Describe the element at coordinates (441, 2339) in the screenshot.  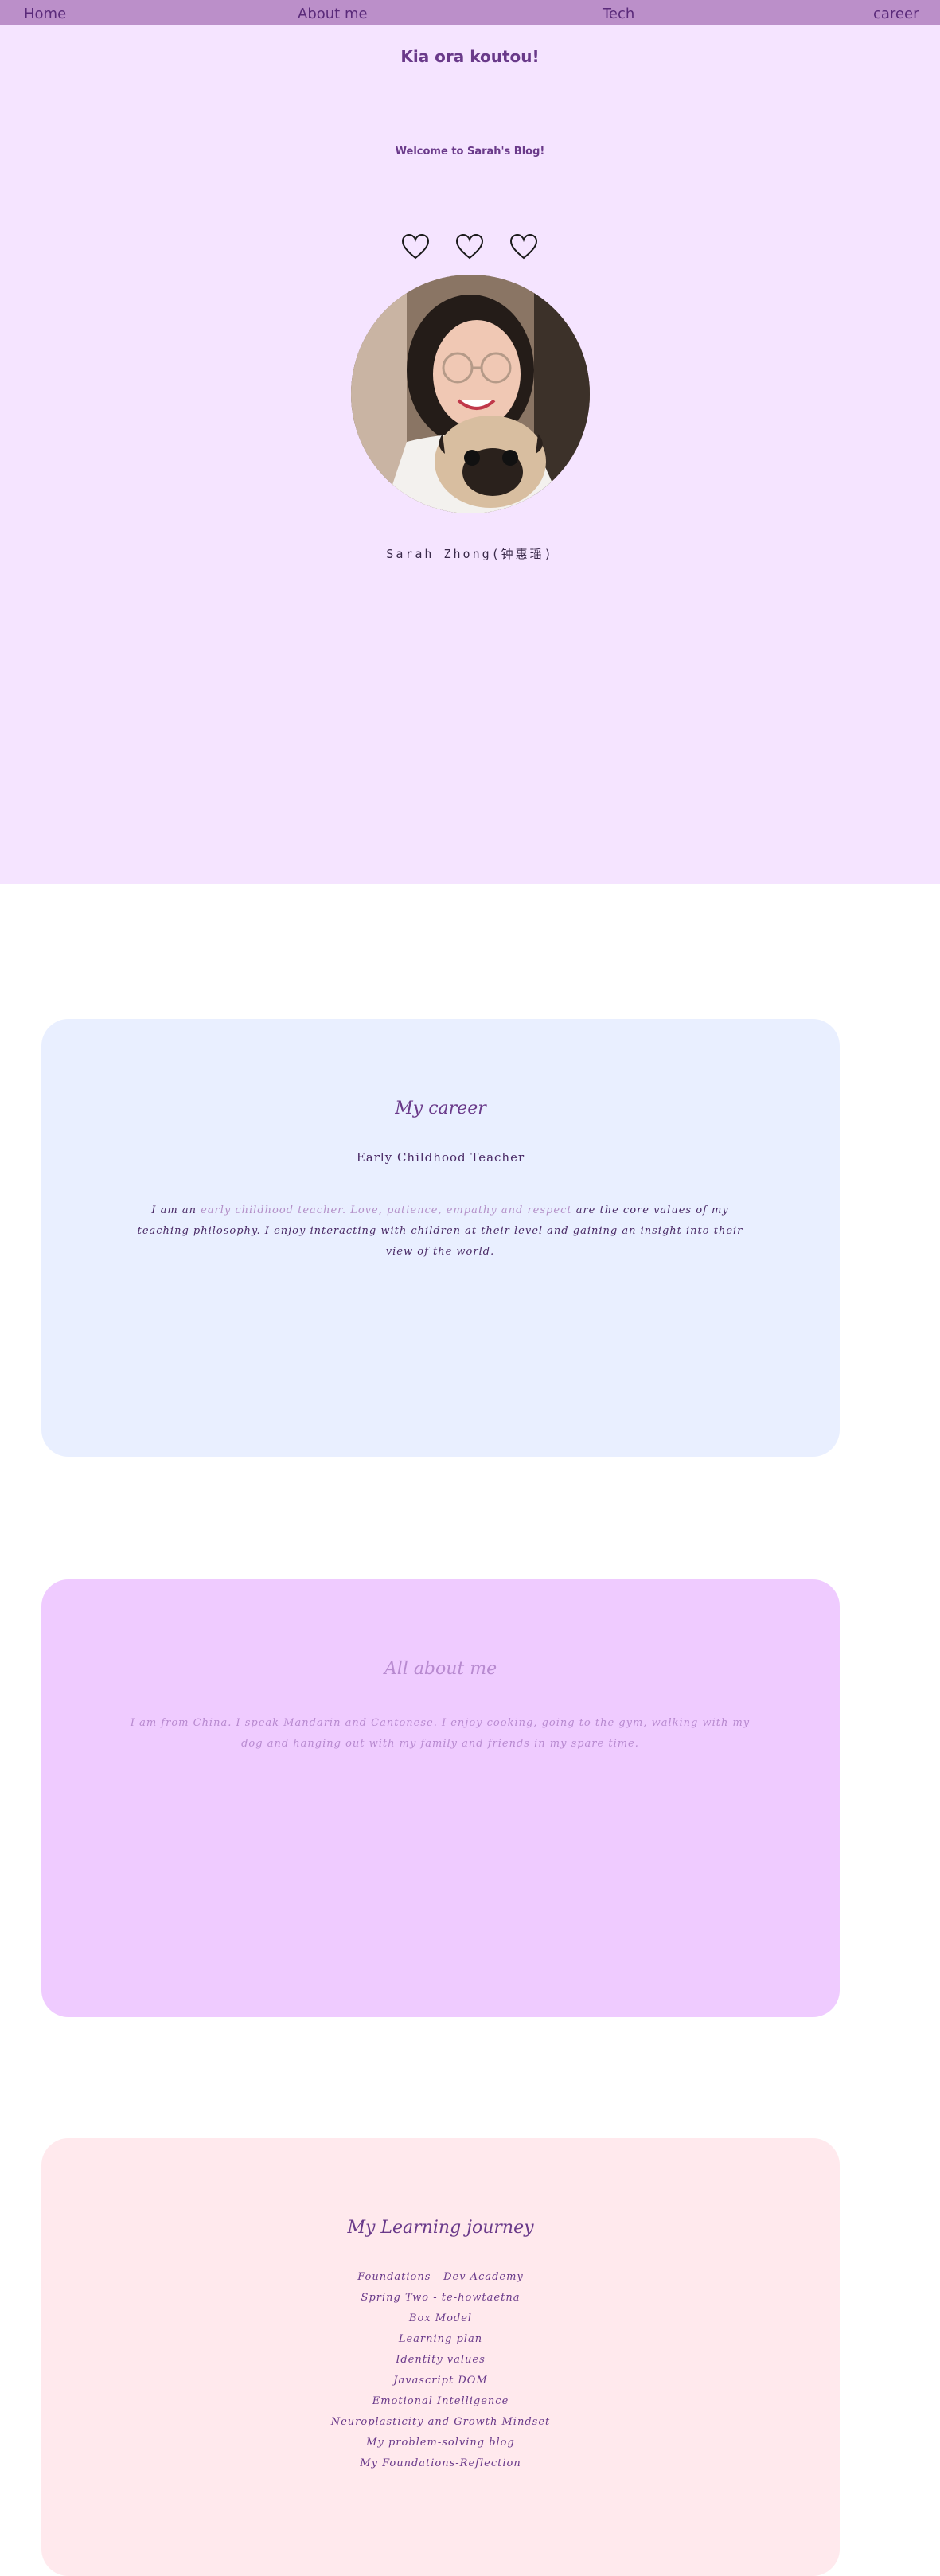
I see `learning-link-learning-plan: Learning plan` at that location.